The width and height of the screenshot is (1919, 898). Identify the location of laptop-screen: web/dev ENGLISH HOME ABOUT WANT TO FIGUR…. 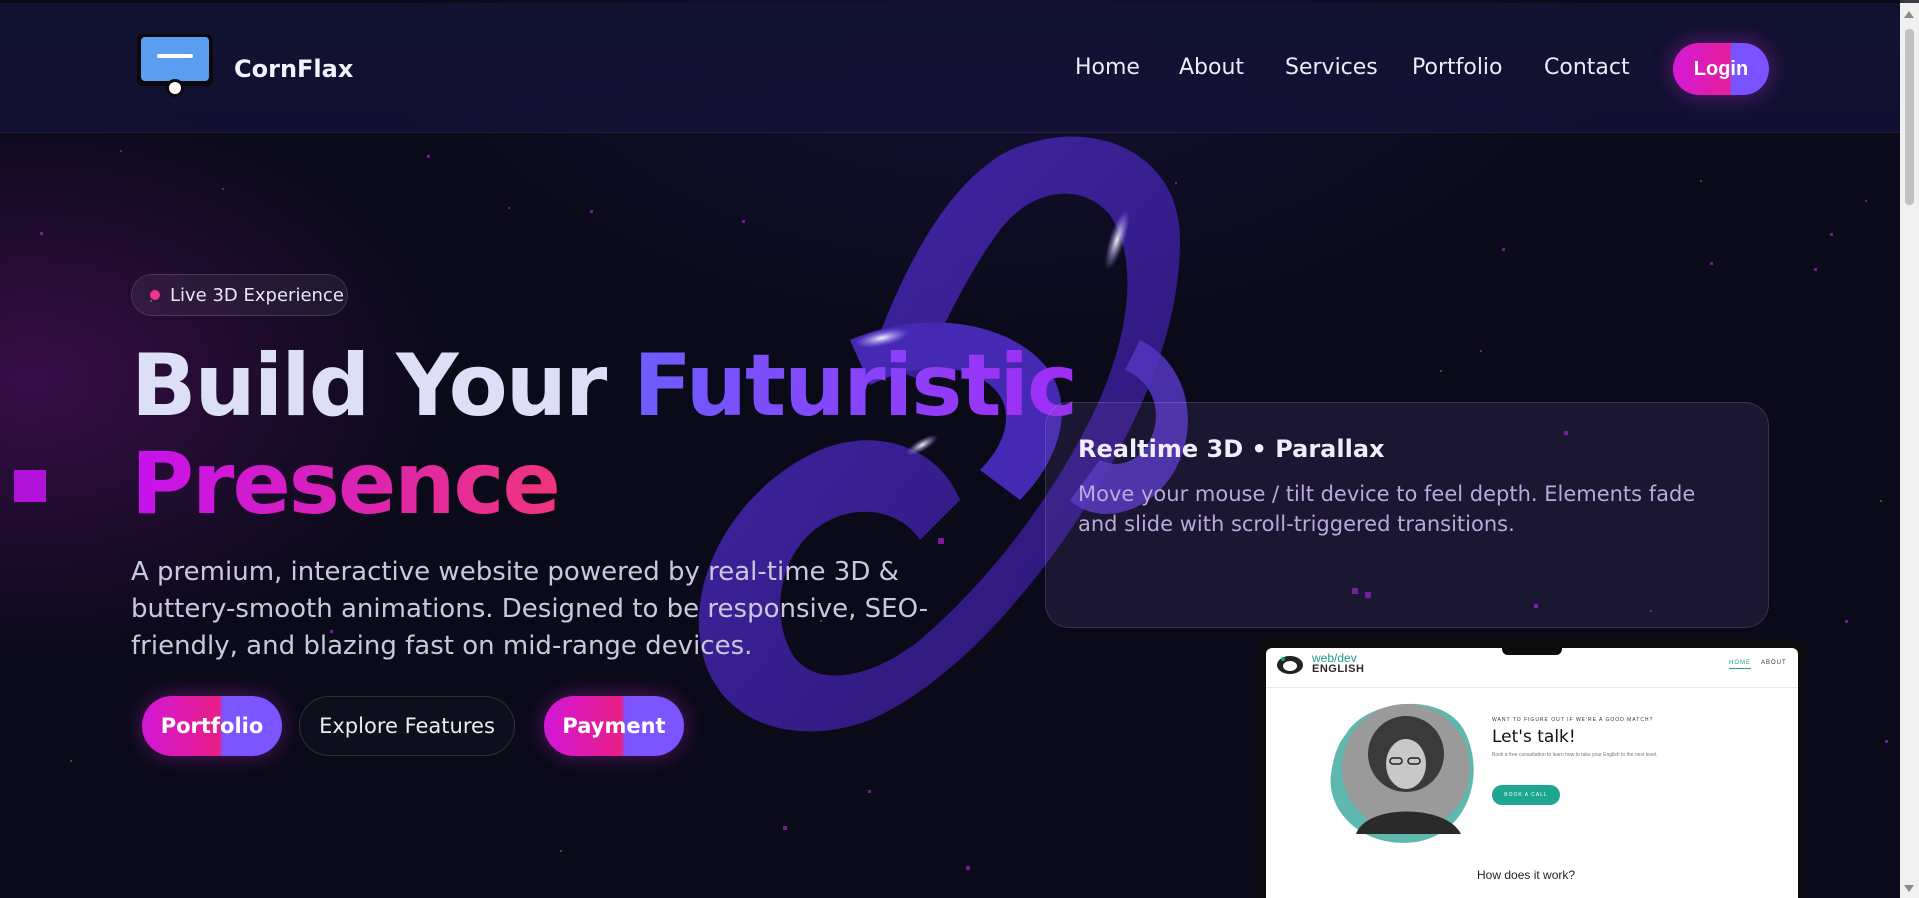
(1532, 773).